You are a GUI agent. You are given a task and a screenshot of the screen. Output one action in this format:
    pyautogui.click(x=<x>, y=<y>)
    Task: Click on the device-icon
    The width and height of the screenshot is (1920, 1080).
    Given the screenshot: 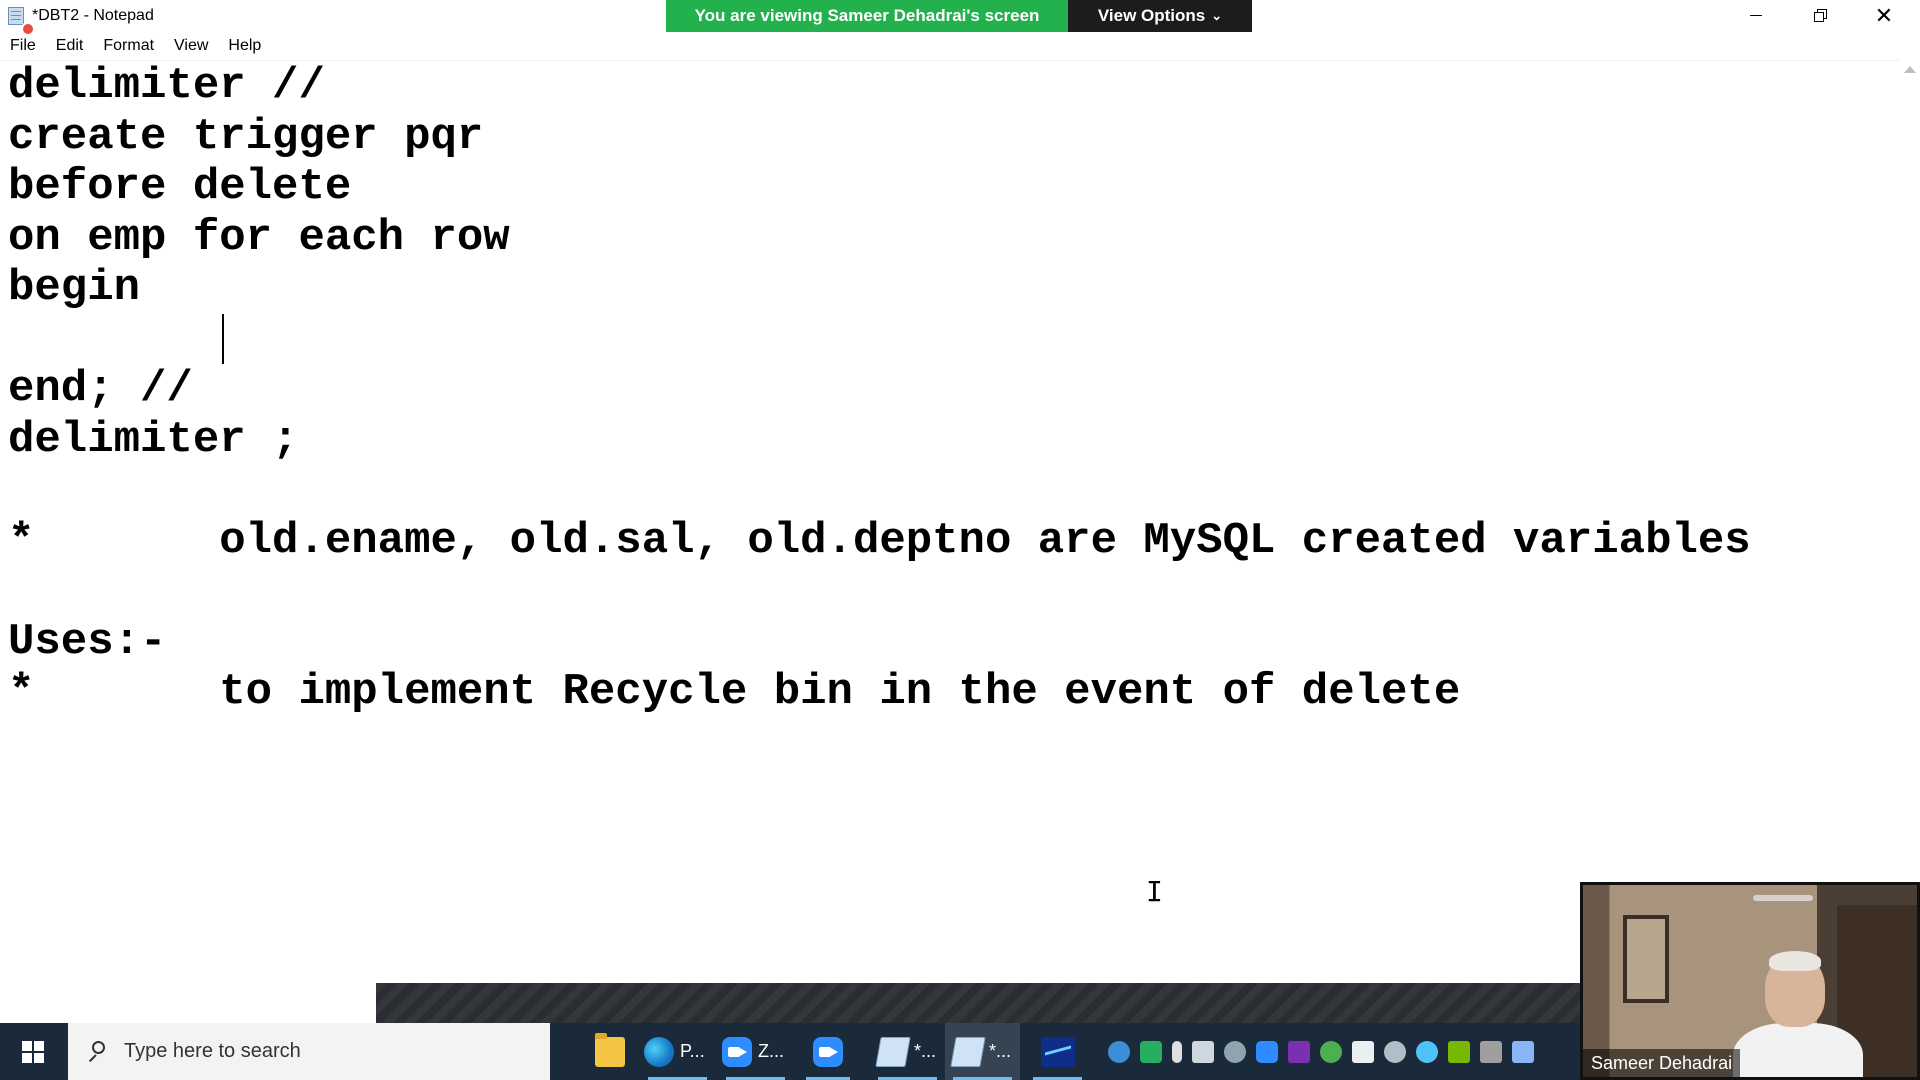 What is the action you would take?
    pyautogui.click(x=1491, y=1051)
    